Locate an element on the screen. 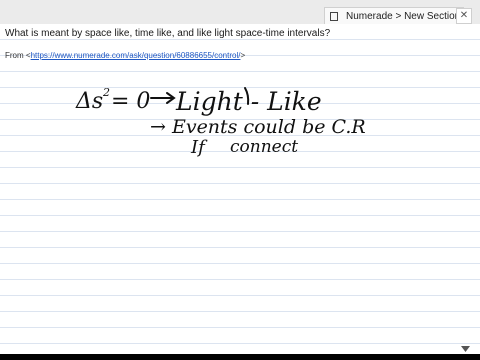  ink-equals-zero: = 0 is located at coordinates (130, 101).